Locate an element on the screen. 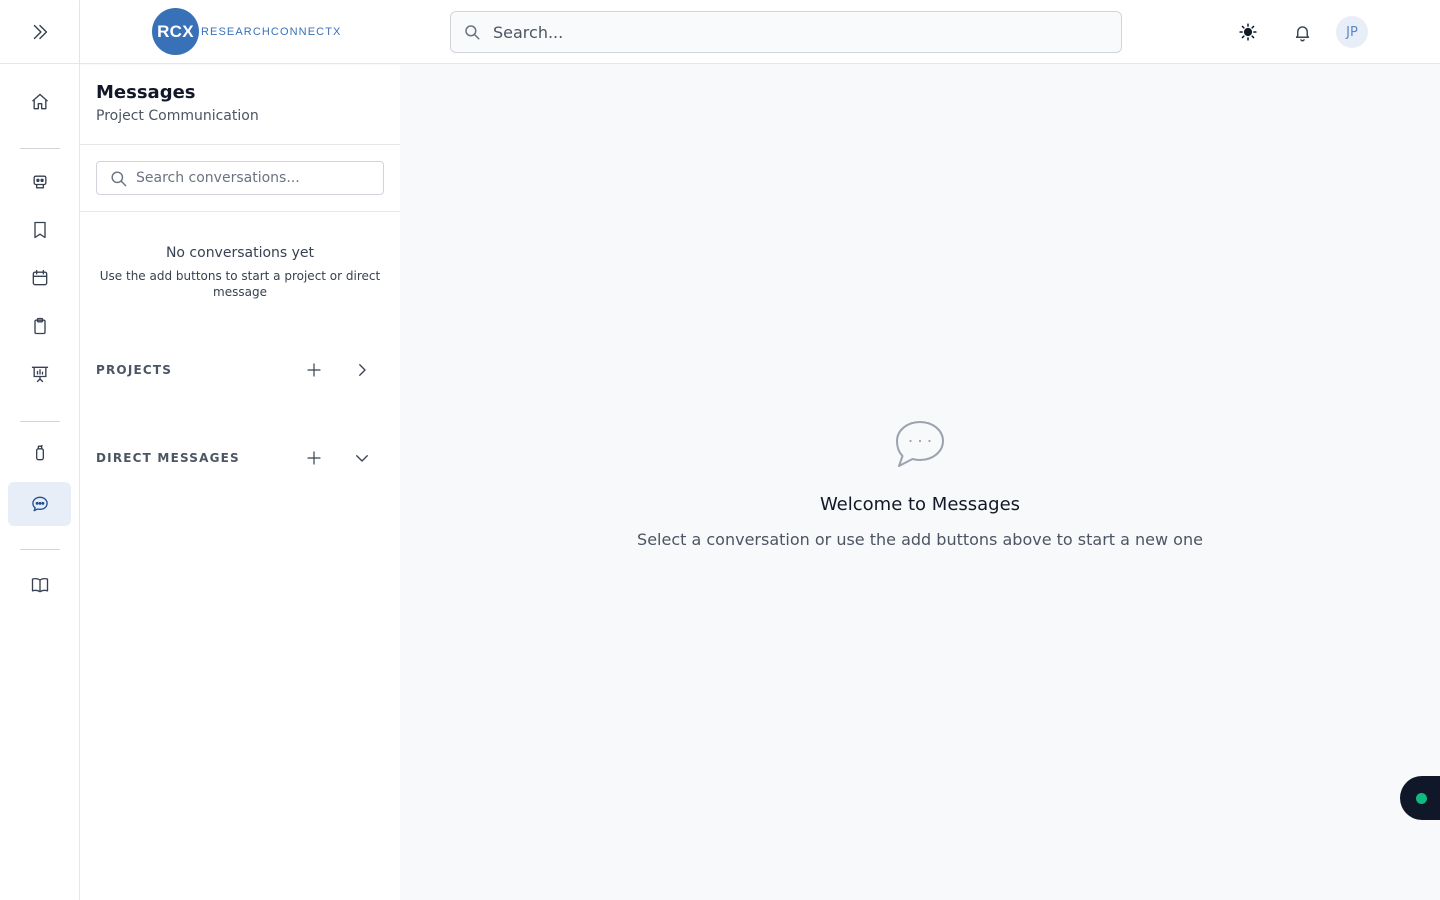 This screenshot has height=900, width=1440. floating-chat-button is located at coordinates (1420, 798).